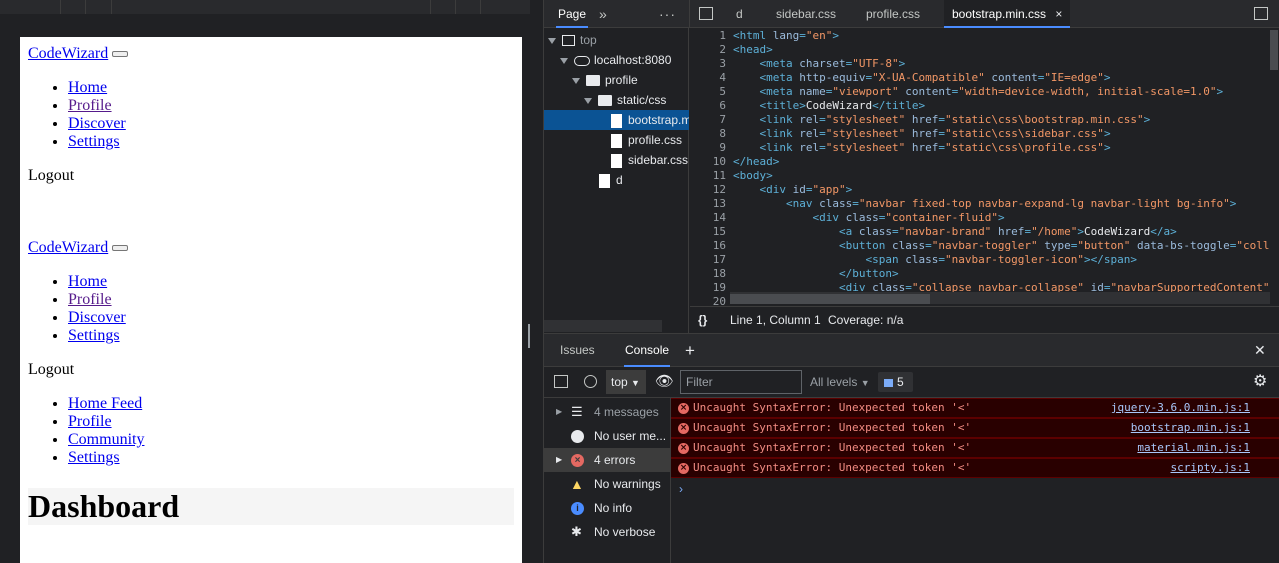 The height and width of the screenshot is (563, 1279). I want to click on close-tab-icon: ×, so click(1058, 14).